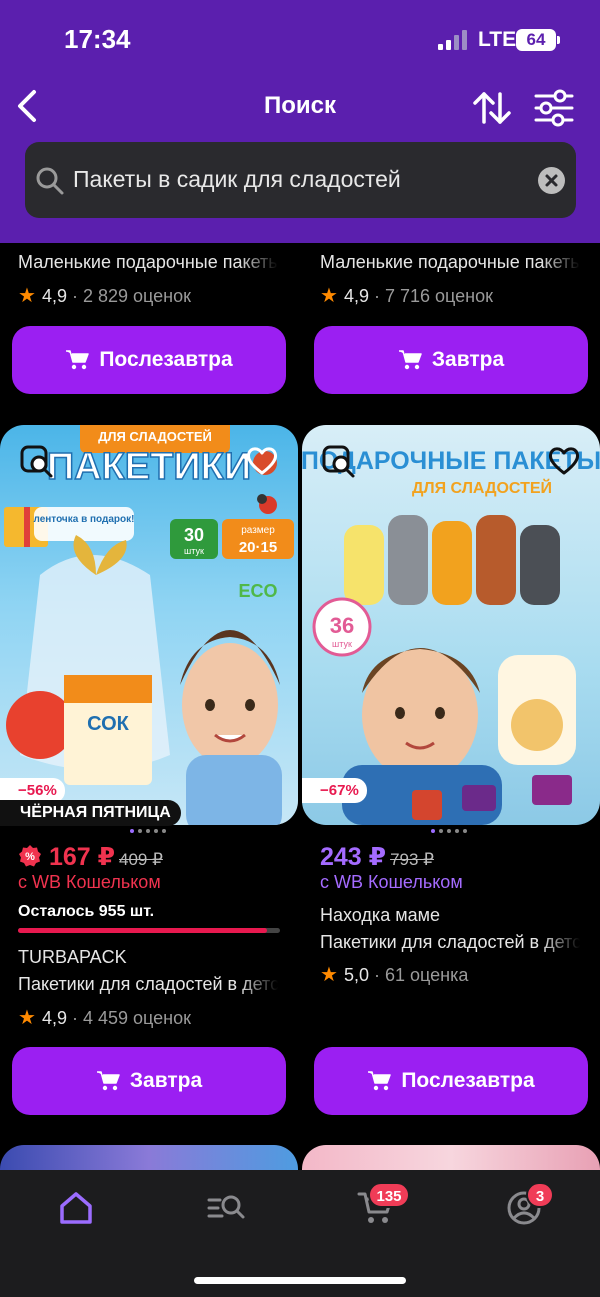 The width and height of the screenshot is (600, 1297). Describe the element at coordinates (194, 535) in the screenshot. I see `count-text: 30` at that location.